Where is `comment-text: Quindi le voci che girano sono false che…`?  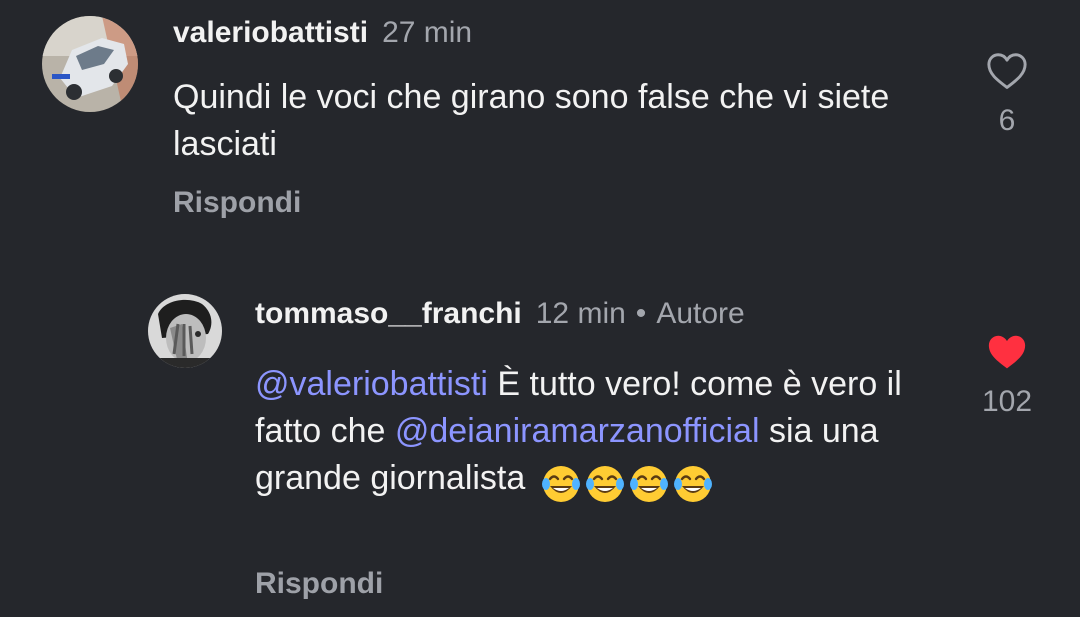 comment-text: Quindi le voci che girano sono false che… is located at coordinates (531, 120).